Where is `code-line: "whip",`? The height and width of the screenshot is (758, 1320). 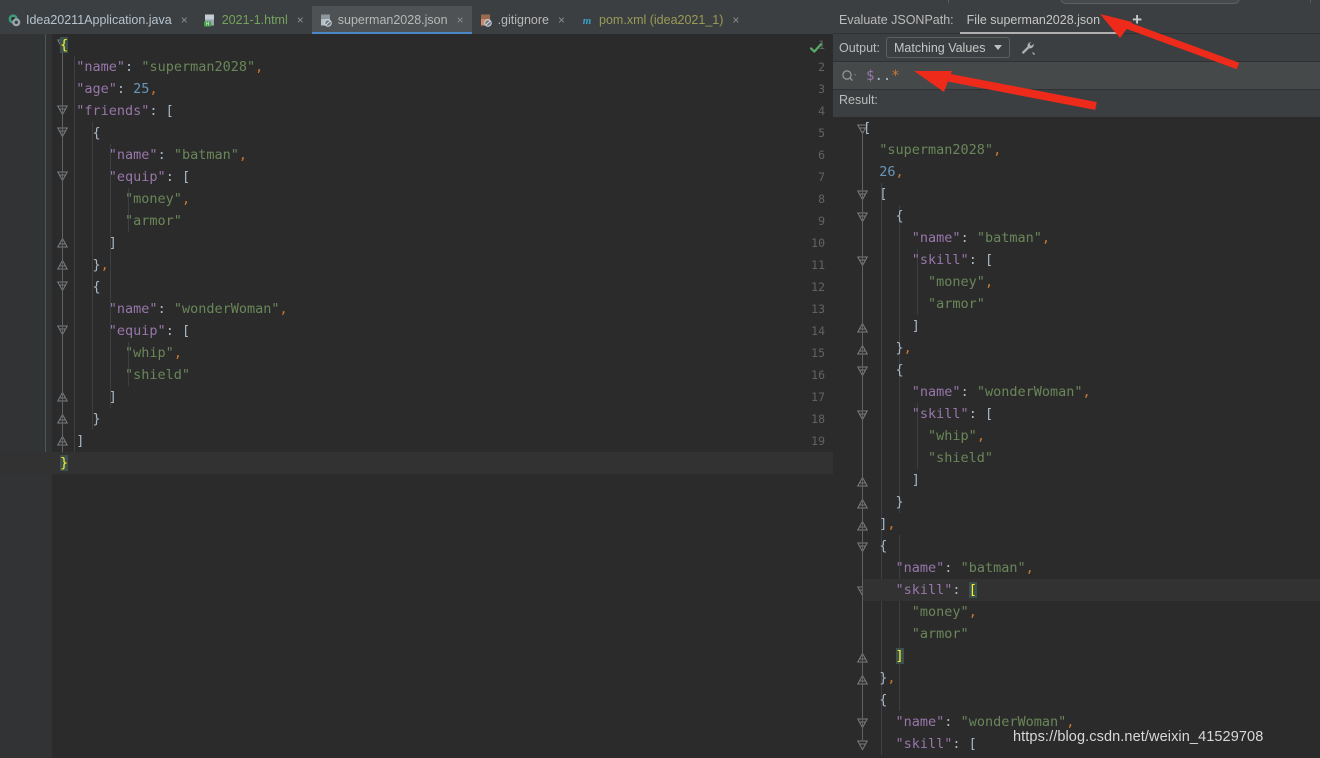 code-line: "whip", is located at coordinates (444, 353).